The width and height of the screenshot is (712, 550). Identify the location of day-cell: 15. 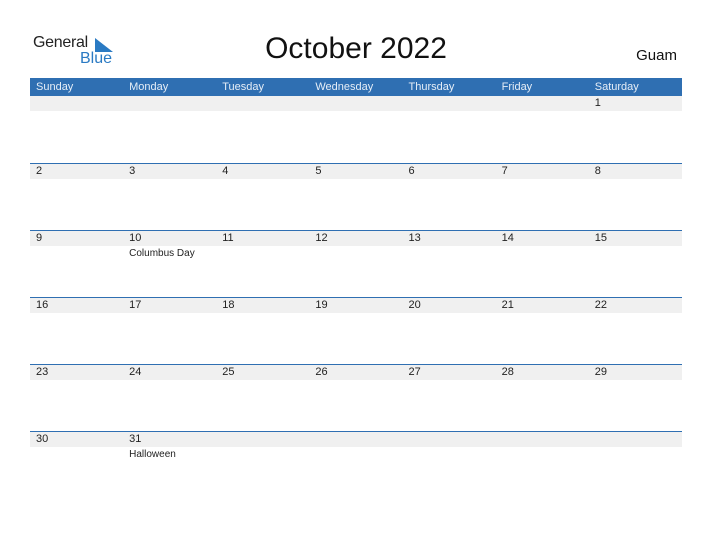
(635, 245).